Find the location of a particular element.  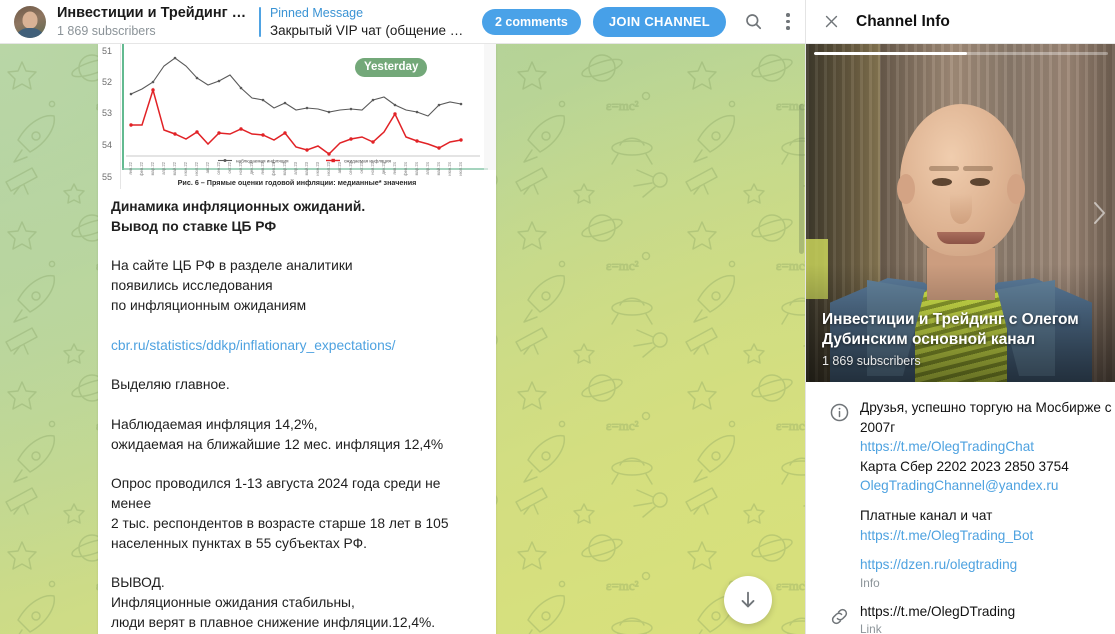

info-line-link: OlegTradingChannel@yandex.ru is located at coordinates (980, 486).